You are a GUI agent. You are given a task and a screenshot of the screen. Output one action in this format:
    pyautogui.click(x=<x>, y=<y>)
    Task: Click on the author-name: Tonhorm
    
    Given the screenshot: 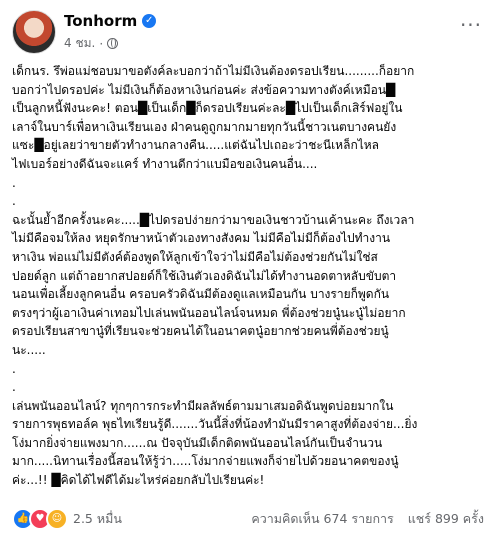 What is the action you would take?
    pyautogui.click(x=100, y=21)
    